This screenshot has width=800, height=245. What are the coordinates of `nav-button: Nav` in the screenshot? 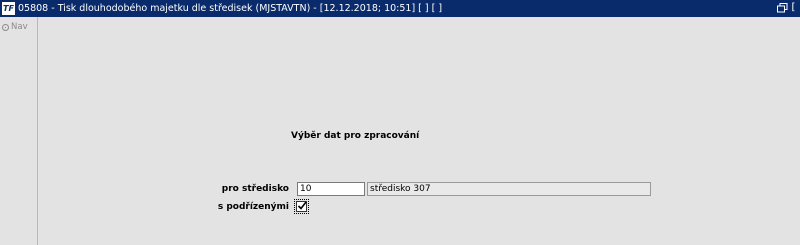 It's located at (15, 27).